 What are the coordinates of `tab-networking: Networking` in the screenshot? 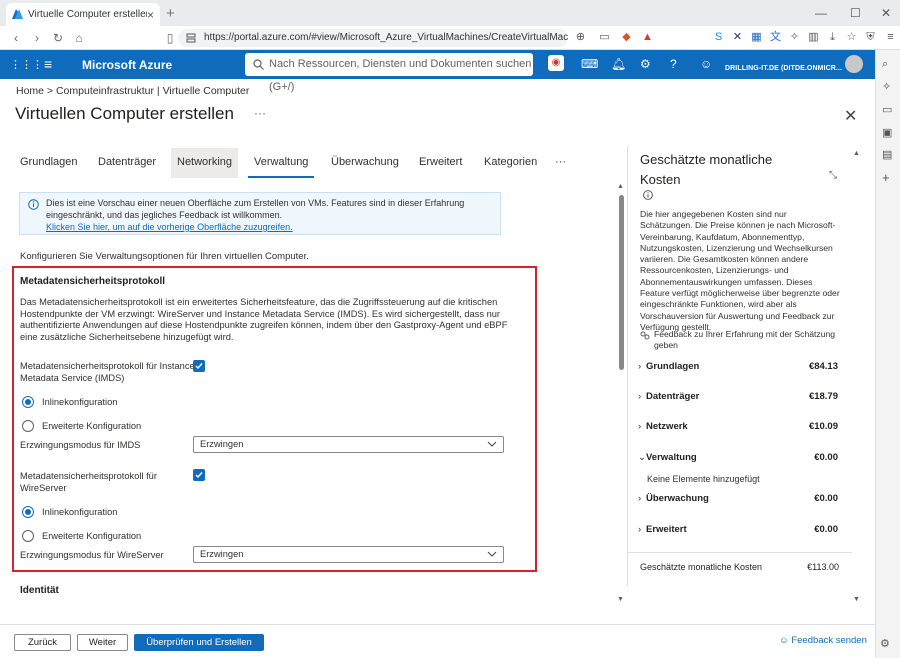 It's located at (205, 163).